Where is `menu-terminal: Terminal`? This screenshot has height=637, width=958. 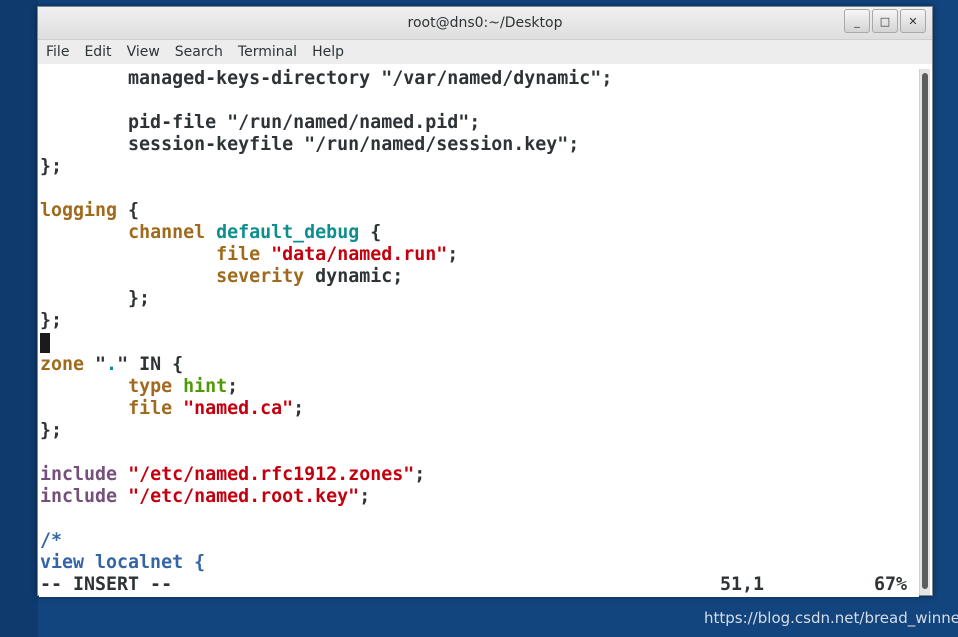
menu-terminal: Terminal is located at coordinates (267, 52).